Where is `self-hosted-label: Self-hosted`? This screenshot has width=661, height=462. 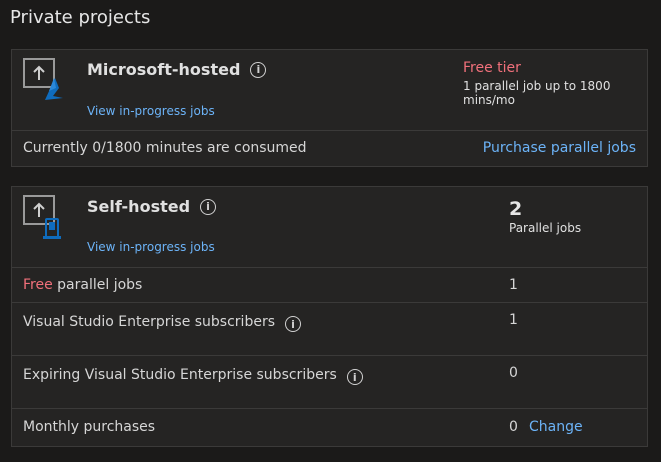 self-hosted-label: Self-hosted is located at coordinates (139, 206).